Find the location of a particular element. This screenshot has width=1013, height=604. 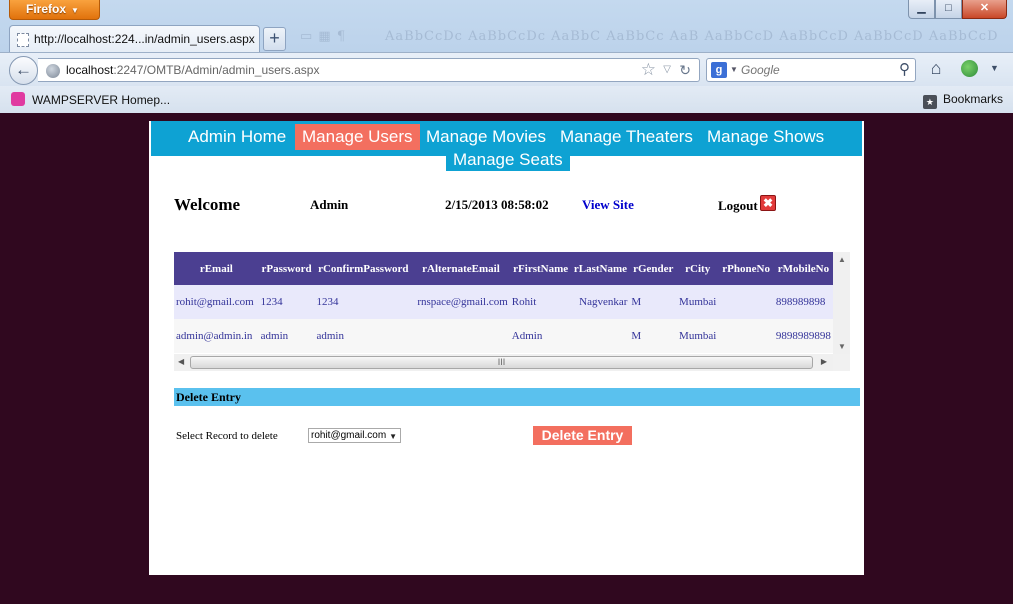

url-path: :2247/OMTB/Admin/admin_users.aspx is located at coordinates (216, 70).